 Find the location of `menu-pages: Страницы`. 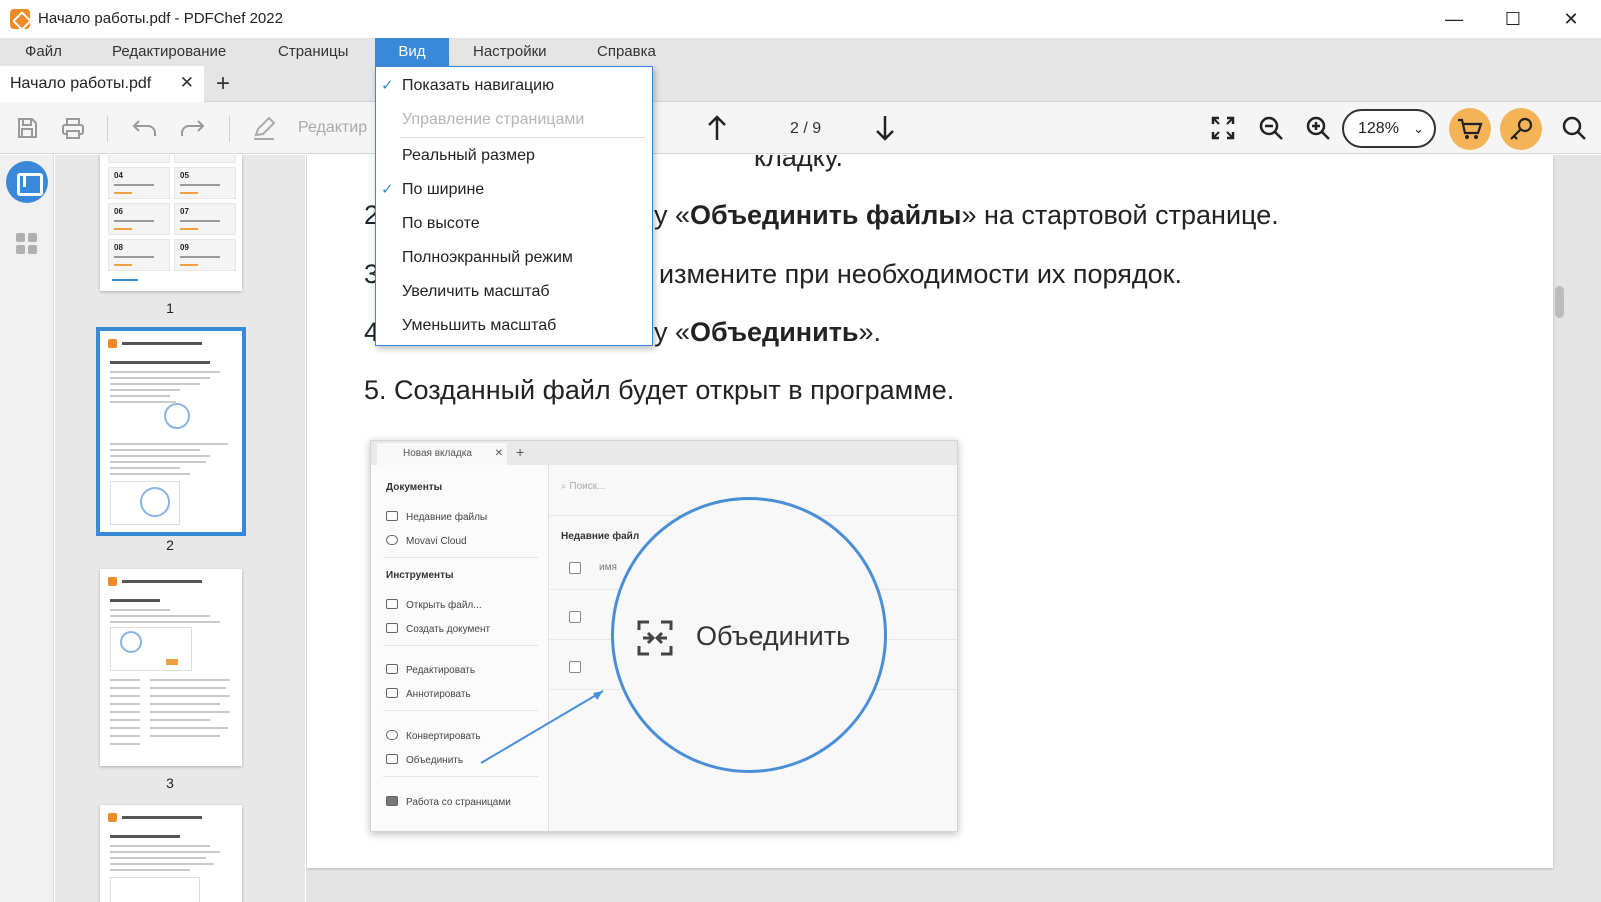

menu-pages: Страницы is located at coordinates (313, 52).